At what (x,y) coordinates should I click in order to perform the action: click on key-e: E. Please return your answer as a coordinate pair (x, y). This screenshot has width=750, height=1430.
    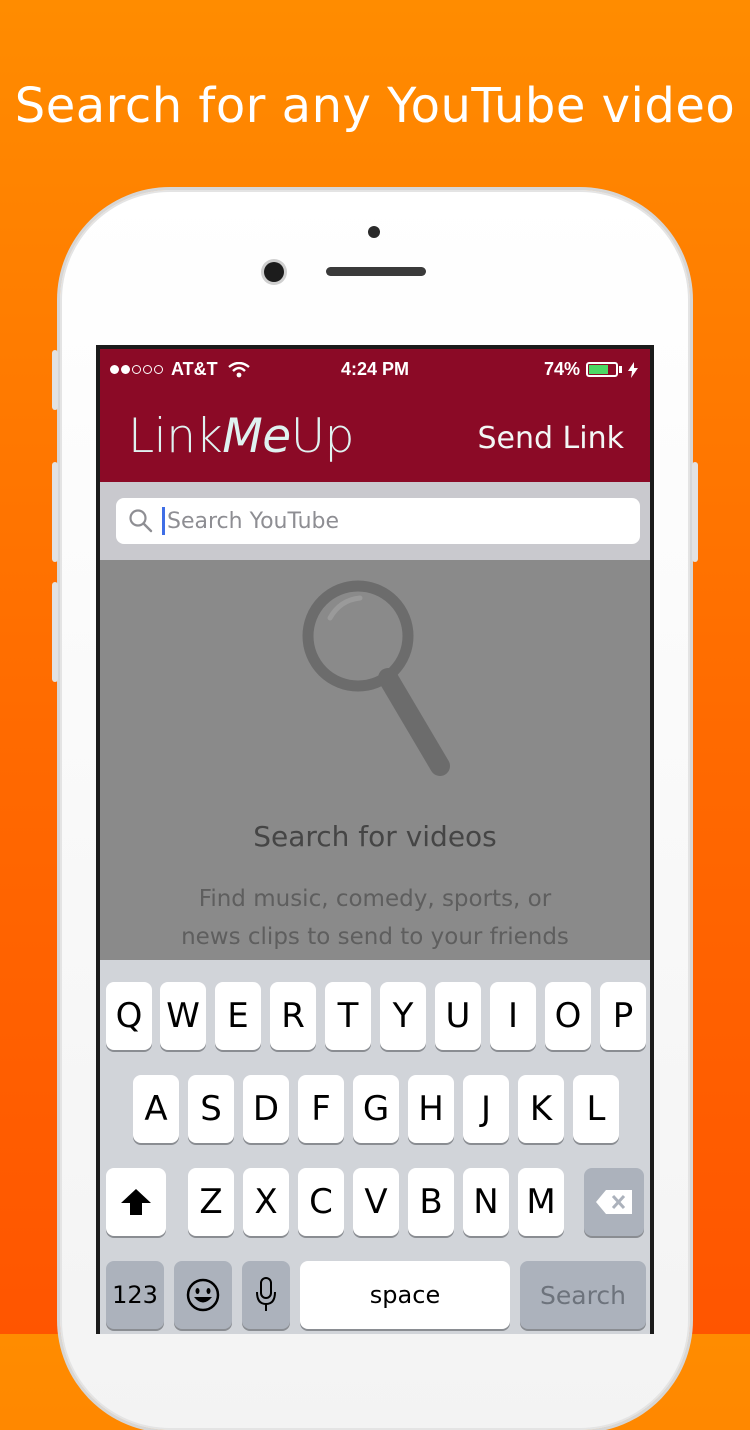
    Looking at the image, I should click on (238, 1016).